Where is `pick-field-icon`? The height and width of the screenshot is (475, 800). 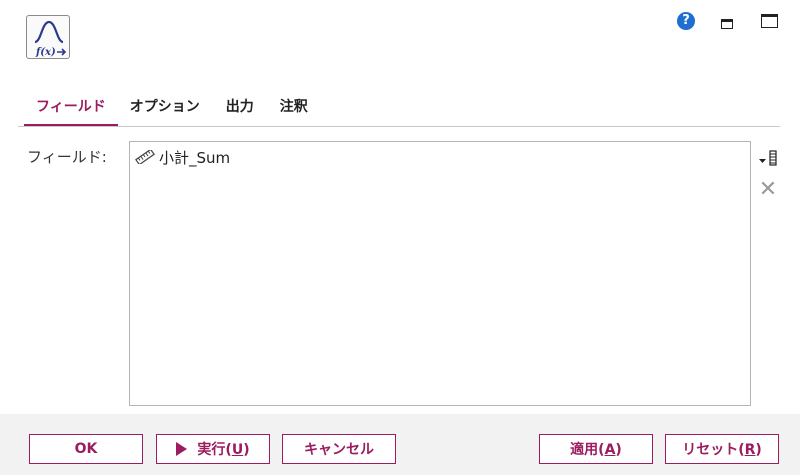
pick-field-icon is located at coordinates (768, 158).